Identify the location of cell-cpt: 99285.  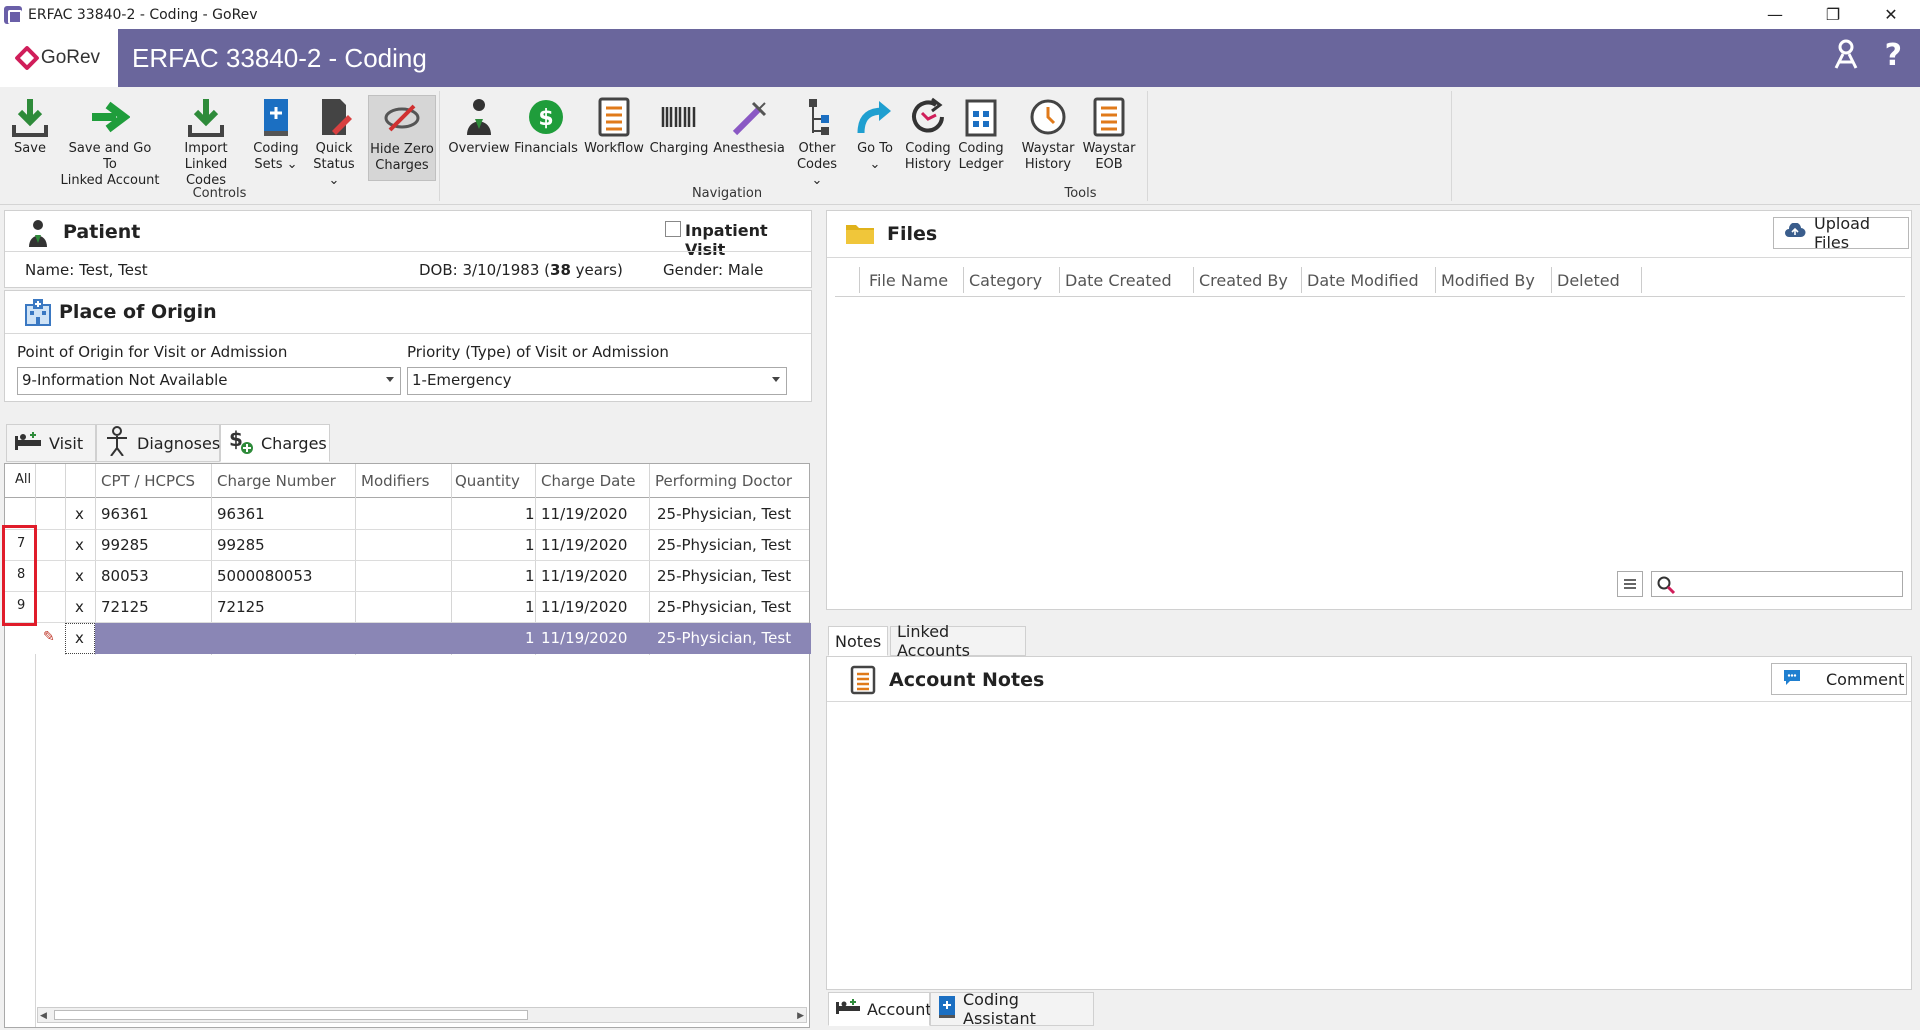
(125, 545).